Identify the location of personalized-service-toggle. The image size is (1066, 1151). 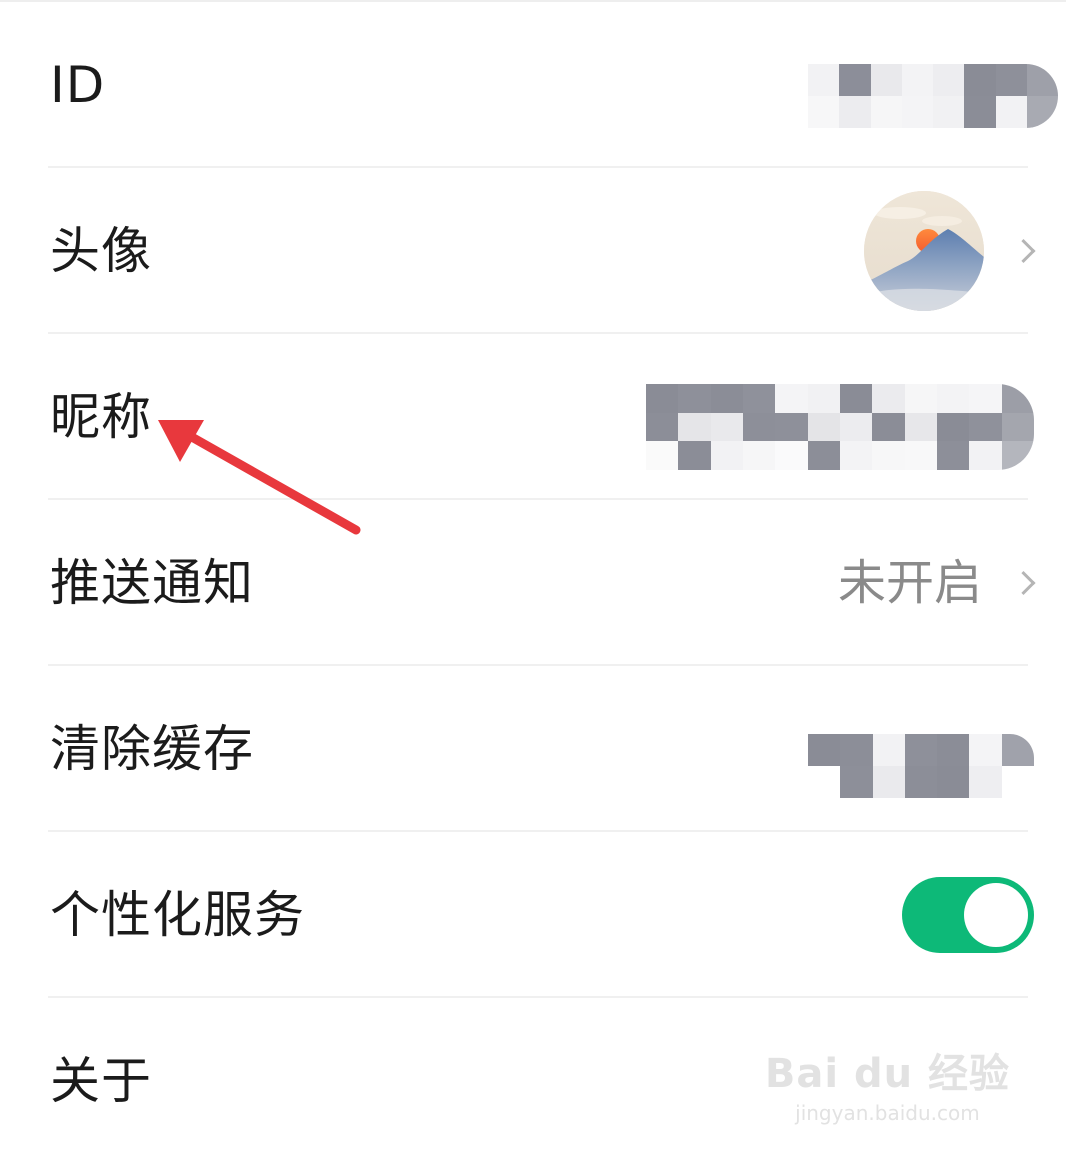
(968, 915).